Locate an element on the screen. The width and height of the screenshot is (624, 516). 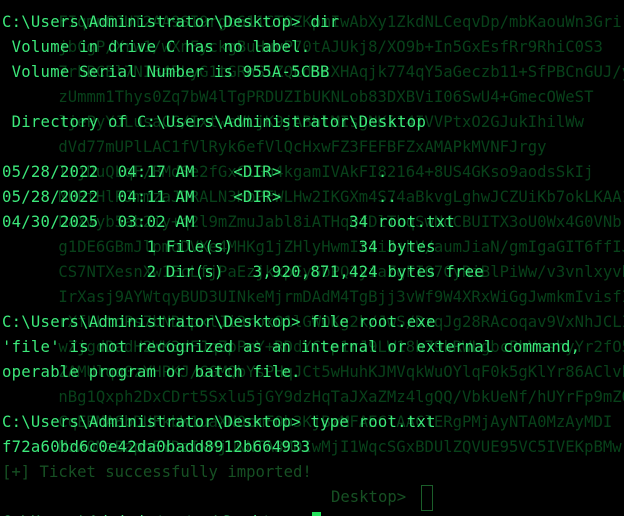
ghost-prompt-fragment: Desktop> is located at coordinates (369, 497).